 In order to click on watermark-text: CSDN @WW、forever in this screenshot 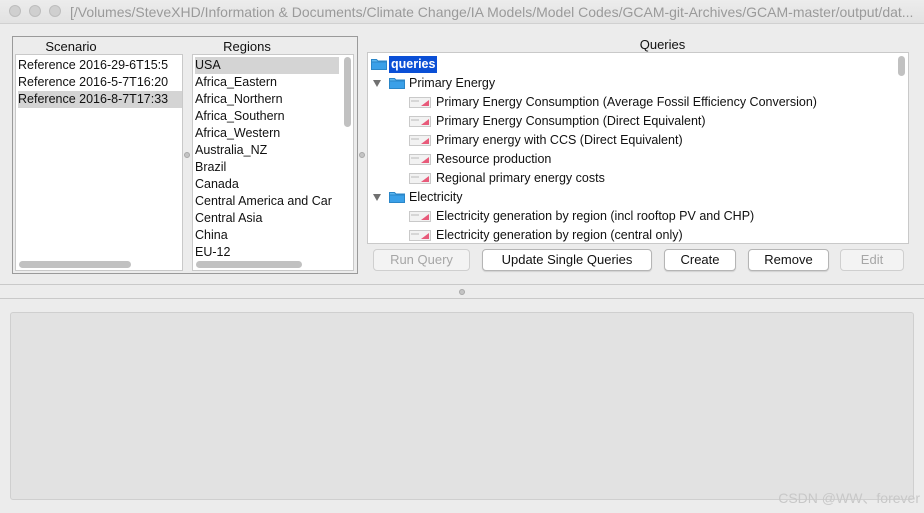, I will do `click(849, 498)`.